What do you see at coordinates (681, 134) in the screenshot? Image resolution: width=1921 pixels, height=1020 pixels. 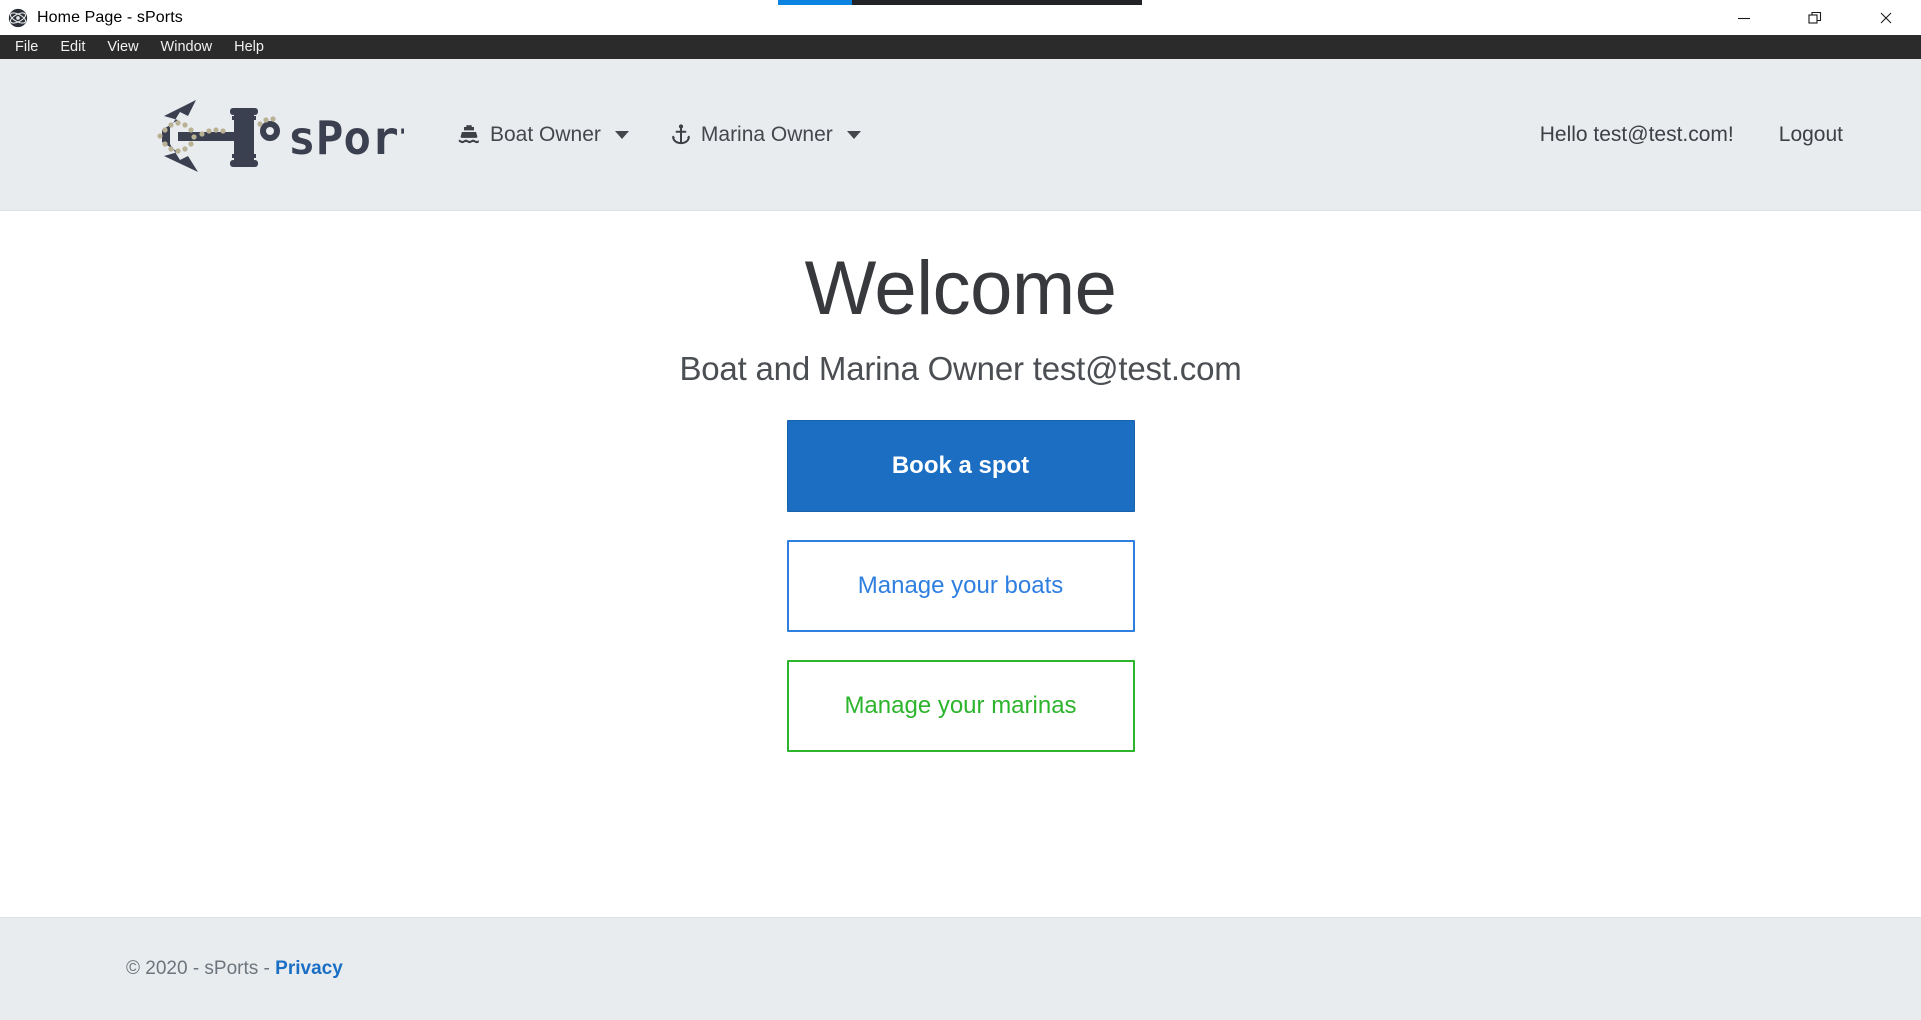 I see `anchor-icon` at bounding box center [681, 134].